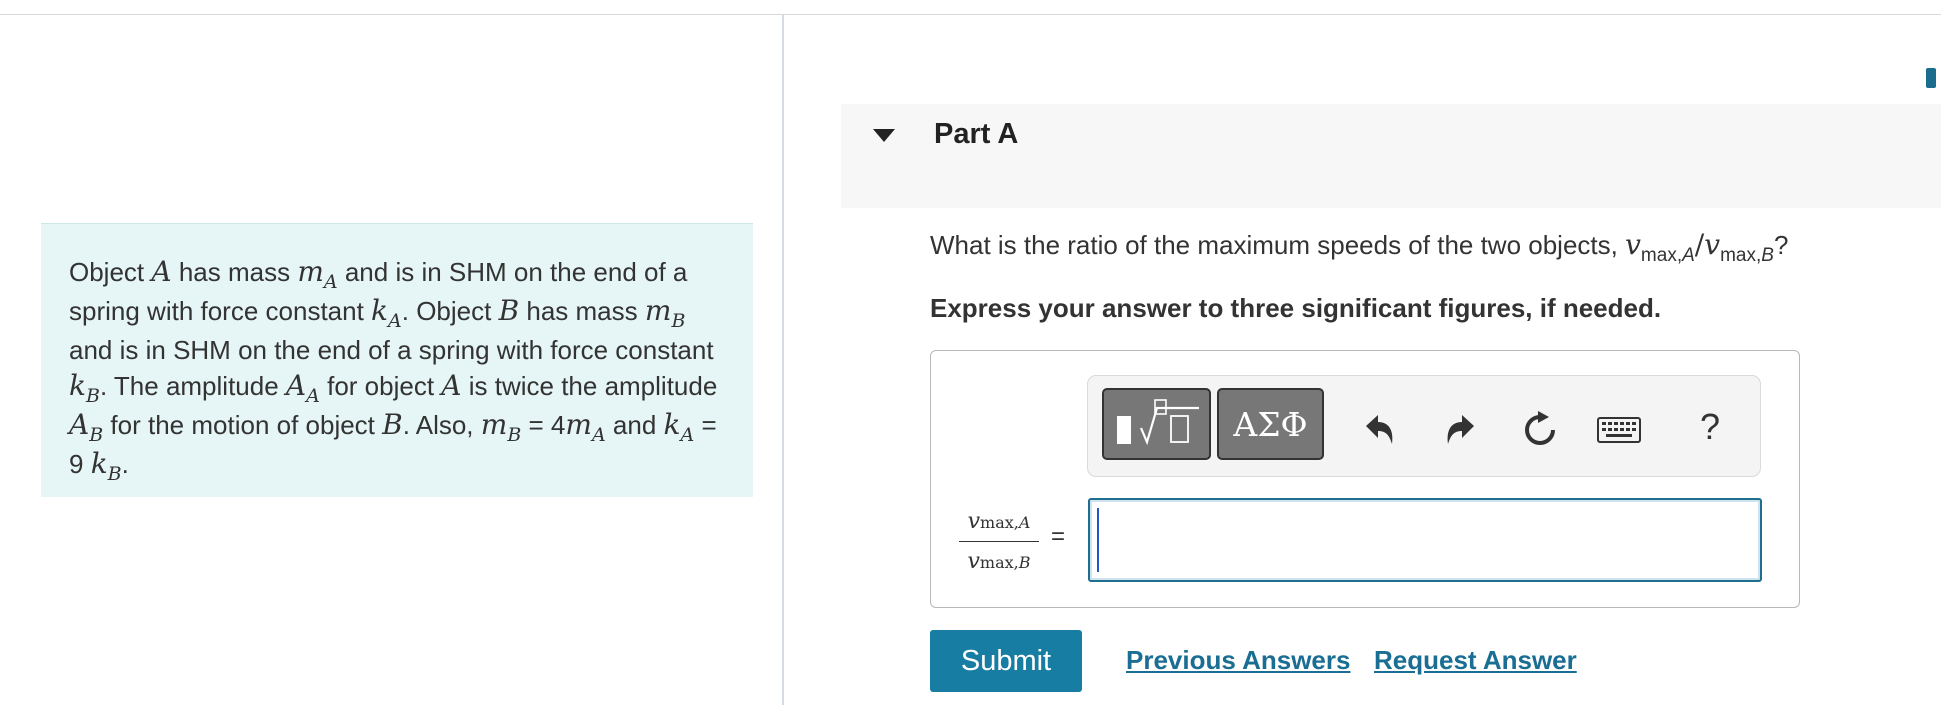 This screenshot has height=705, width=1941. What do you see at coordinates (1238, 660) in the screenshot?
I see `previous-answers-link: Previous Answers` at bounding box center [1238, 660].